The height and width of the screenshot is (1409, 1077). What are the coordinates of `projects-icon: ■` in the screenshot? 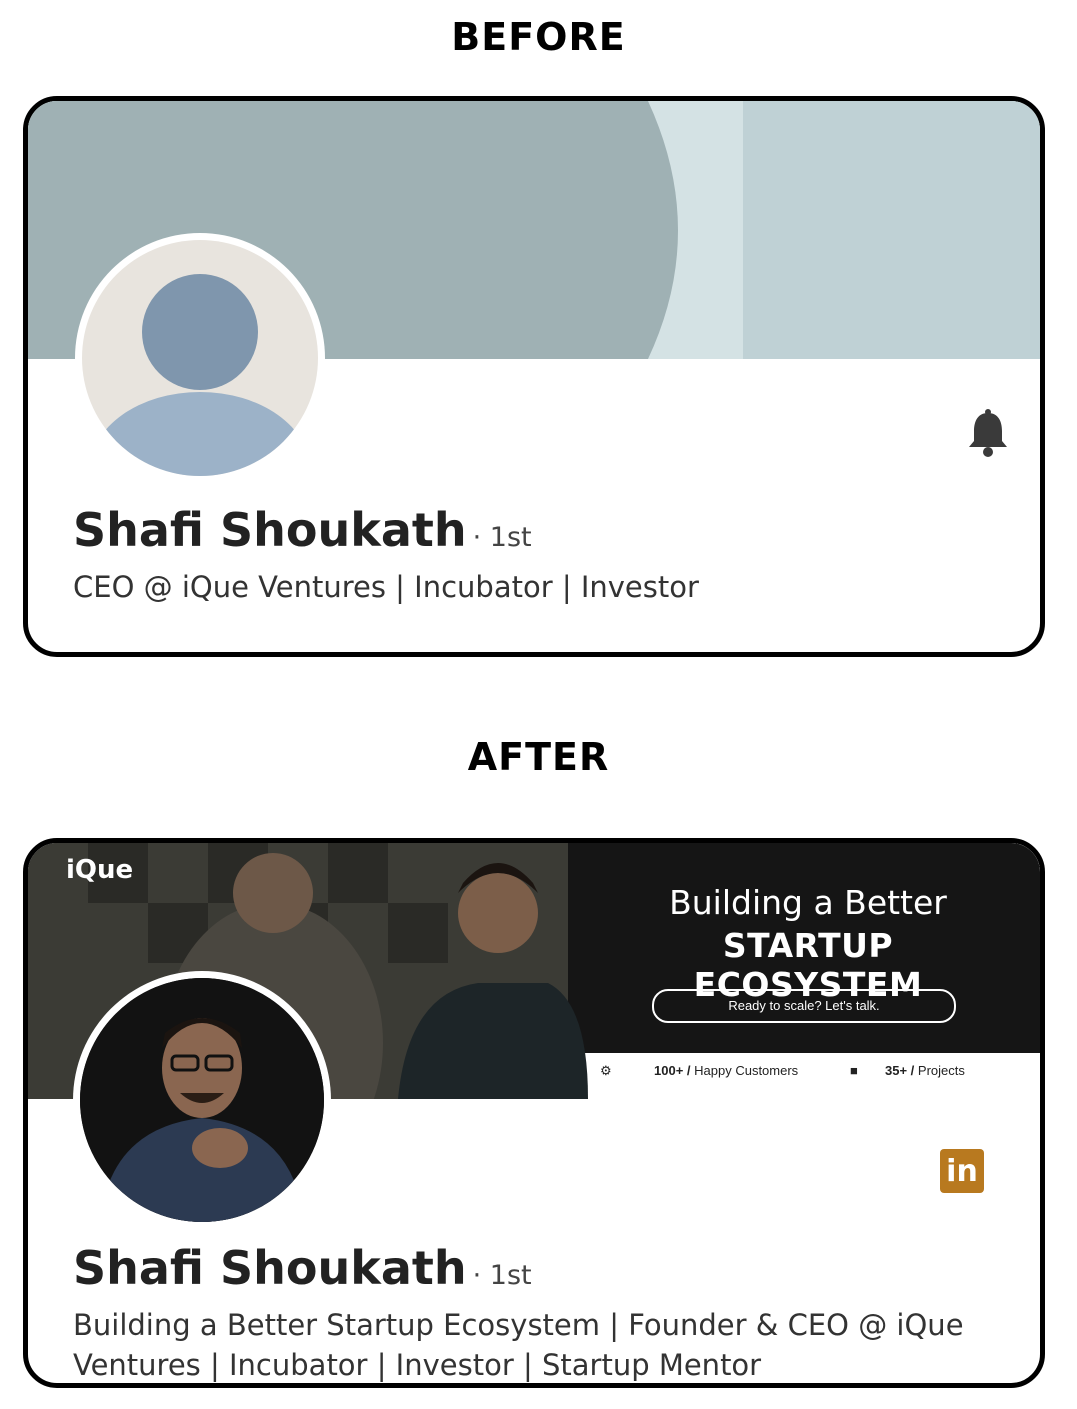 It's located at (854, 1070).